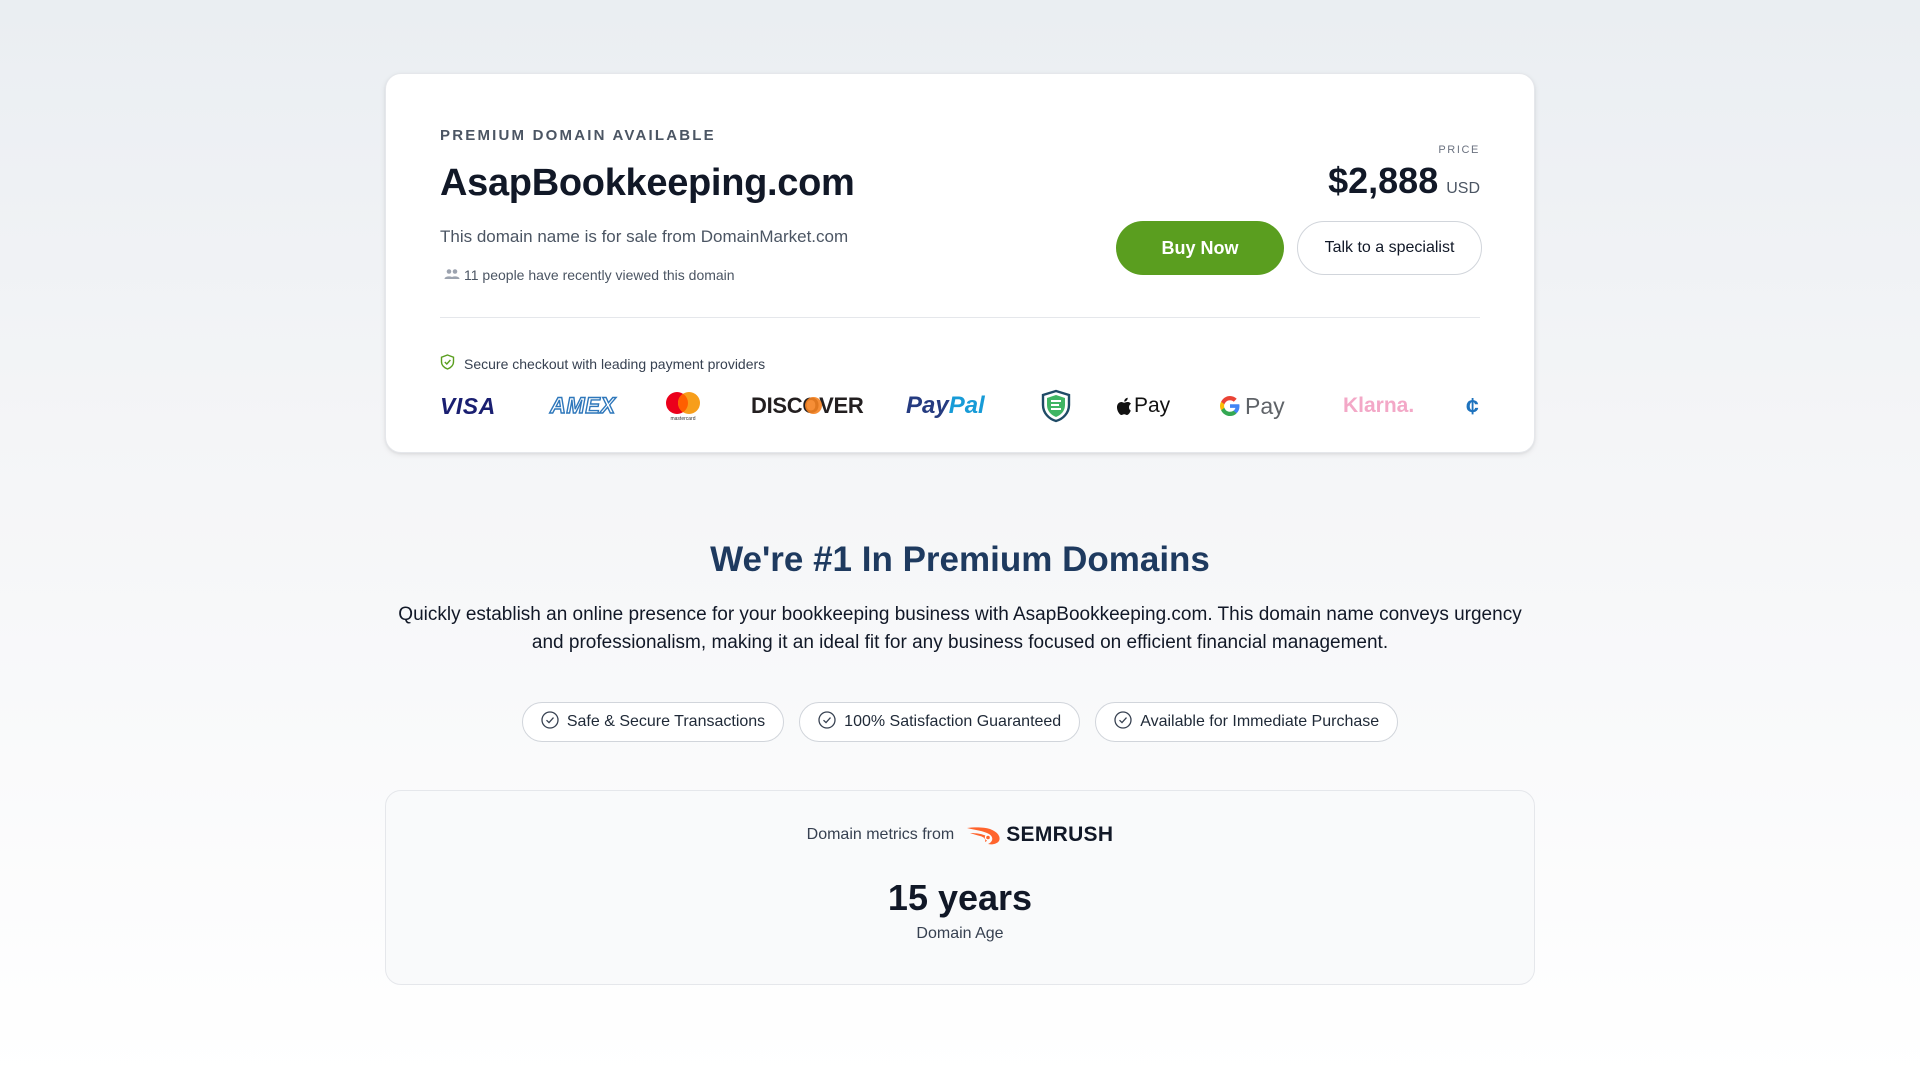 Image resolution: width=1920 pixels, height=1080 pixels. What do you see at coordinates (1389, 248) in the screenshot?
I see `talk-to-specialist-button: Talk to a specialist` at bounding box center [1389, 248].